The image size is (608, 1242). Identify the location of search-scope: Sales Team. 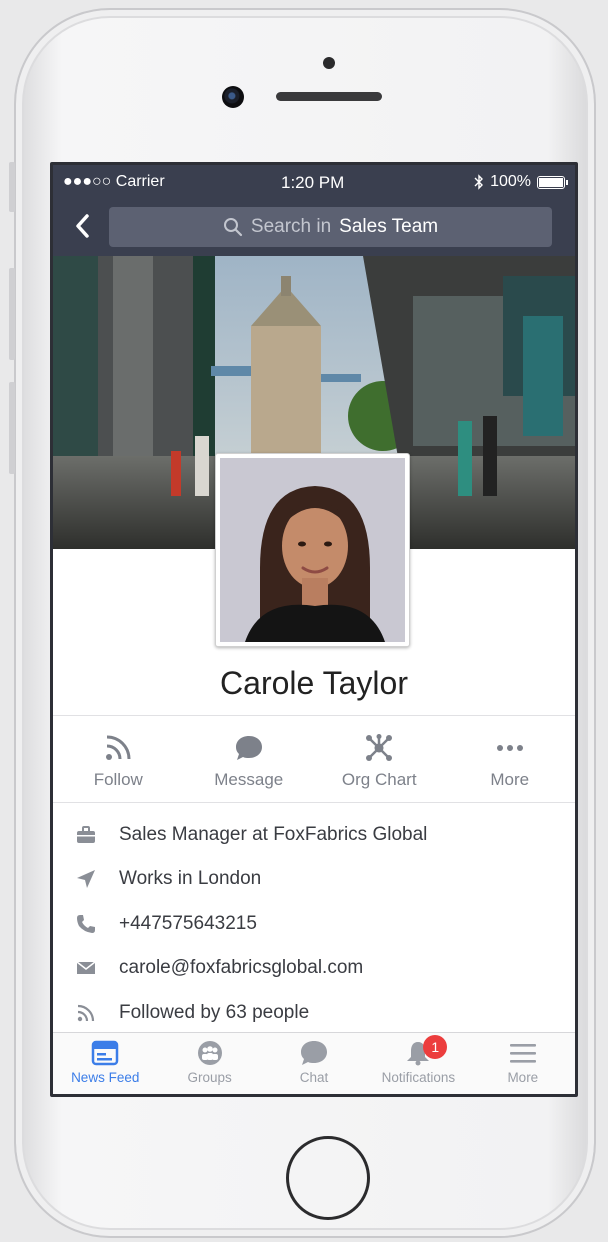
(389, 226).